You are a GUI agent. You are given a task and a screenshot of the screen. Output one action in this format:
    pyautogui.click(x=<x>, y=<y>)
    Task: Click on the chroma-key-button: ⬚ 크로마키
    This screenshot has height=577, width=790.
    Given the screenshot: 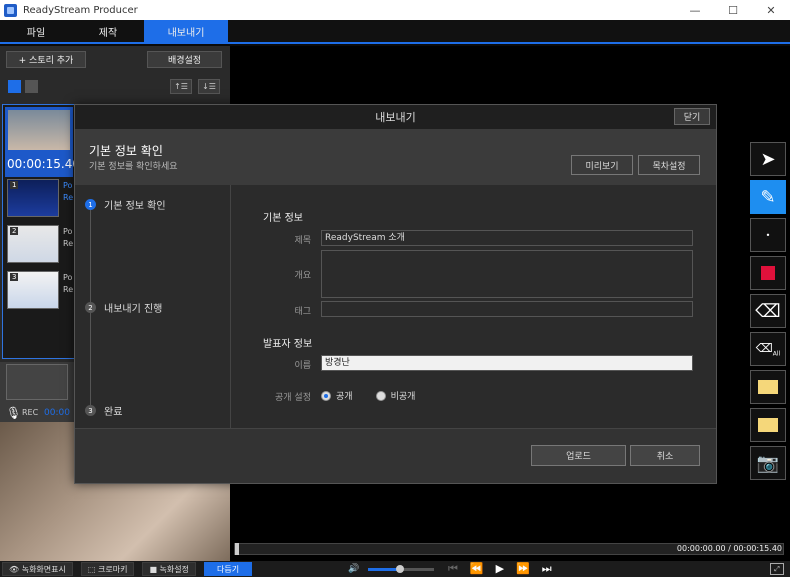 What is the action you would take?
    pyautogui.click(x=107, y=569)
    